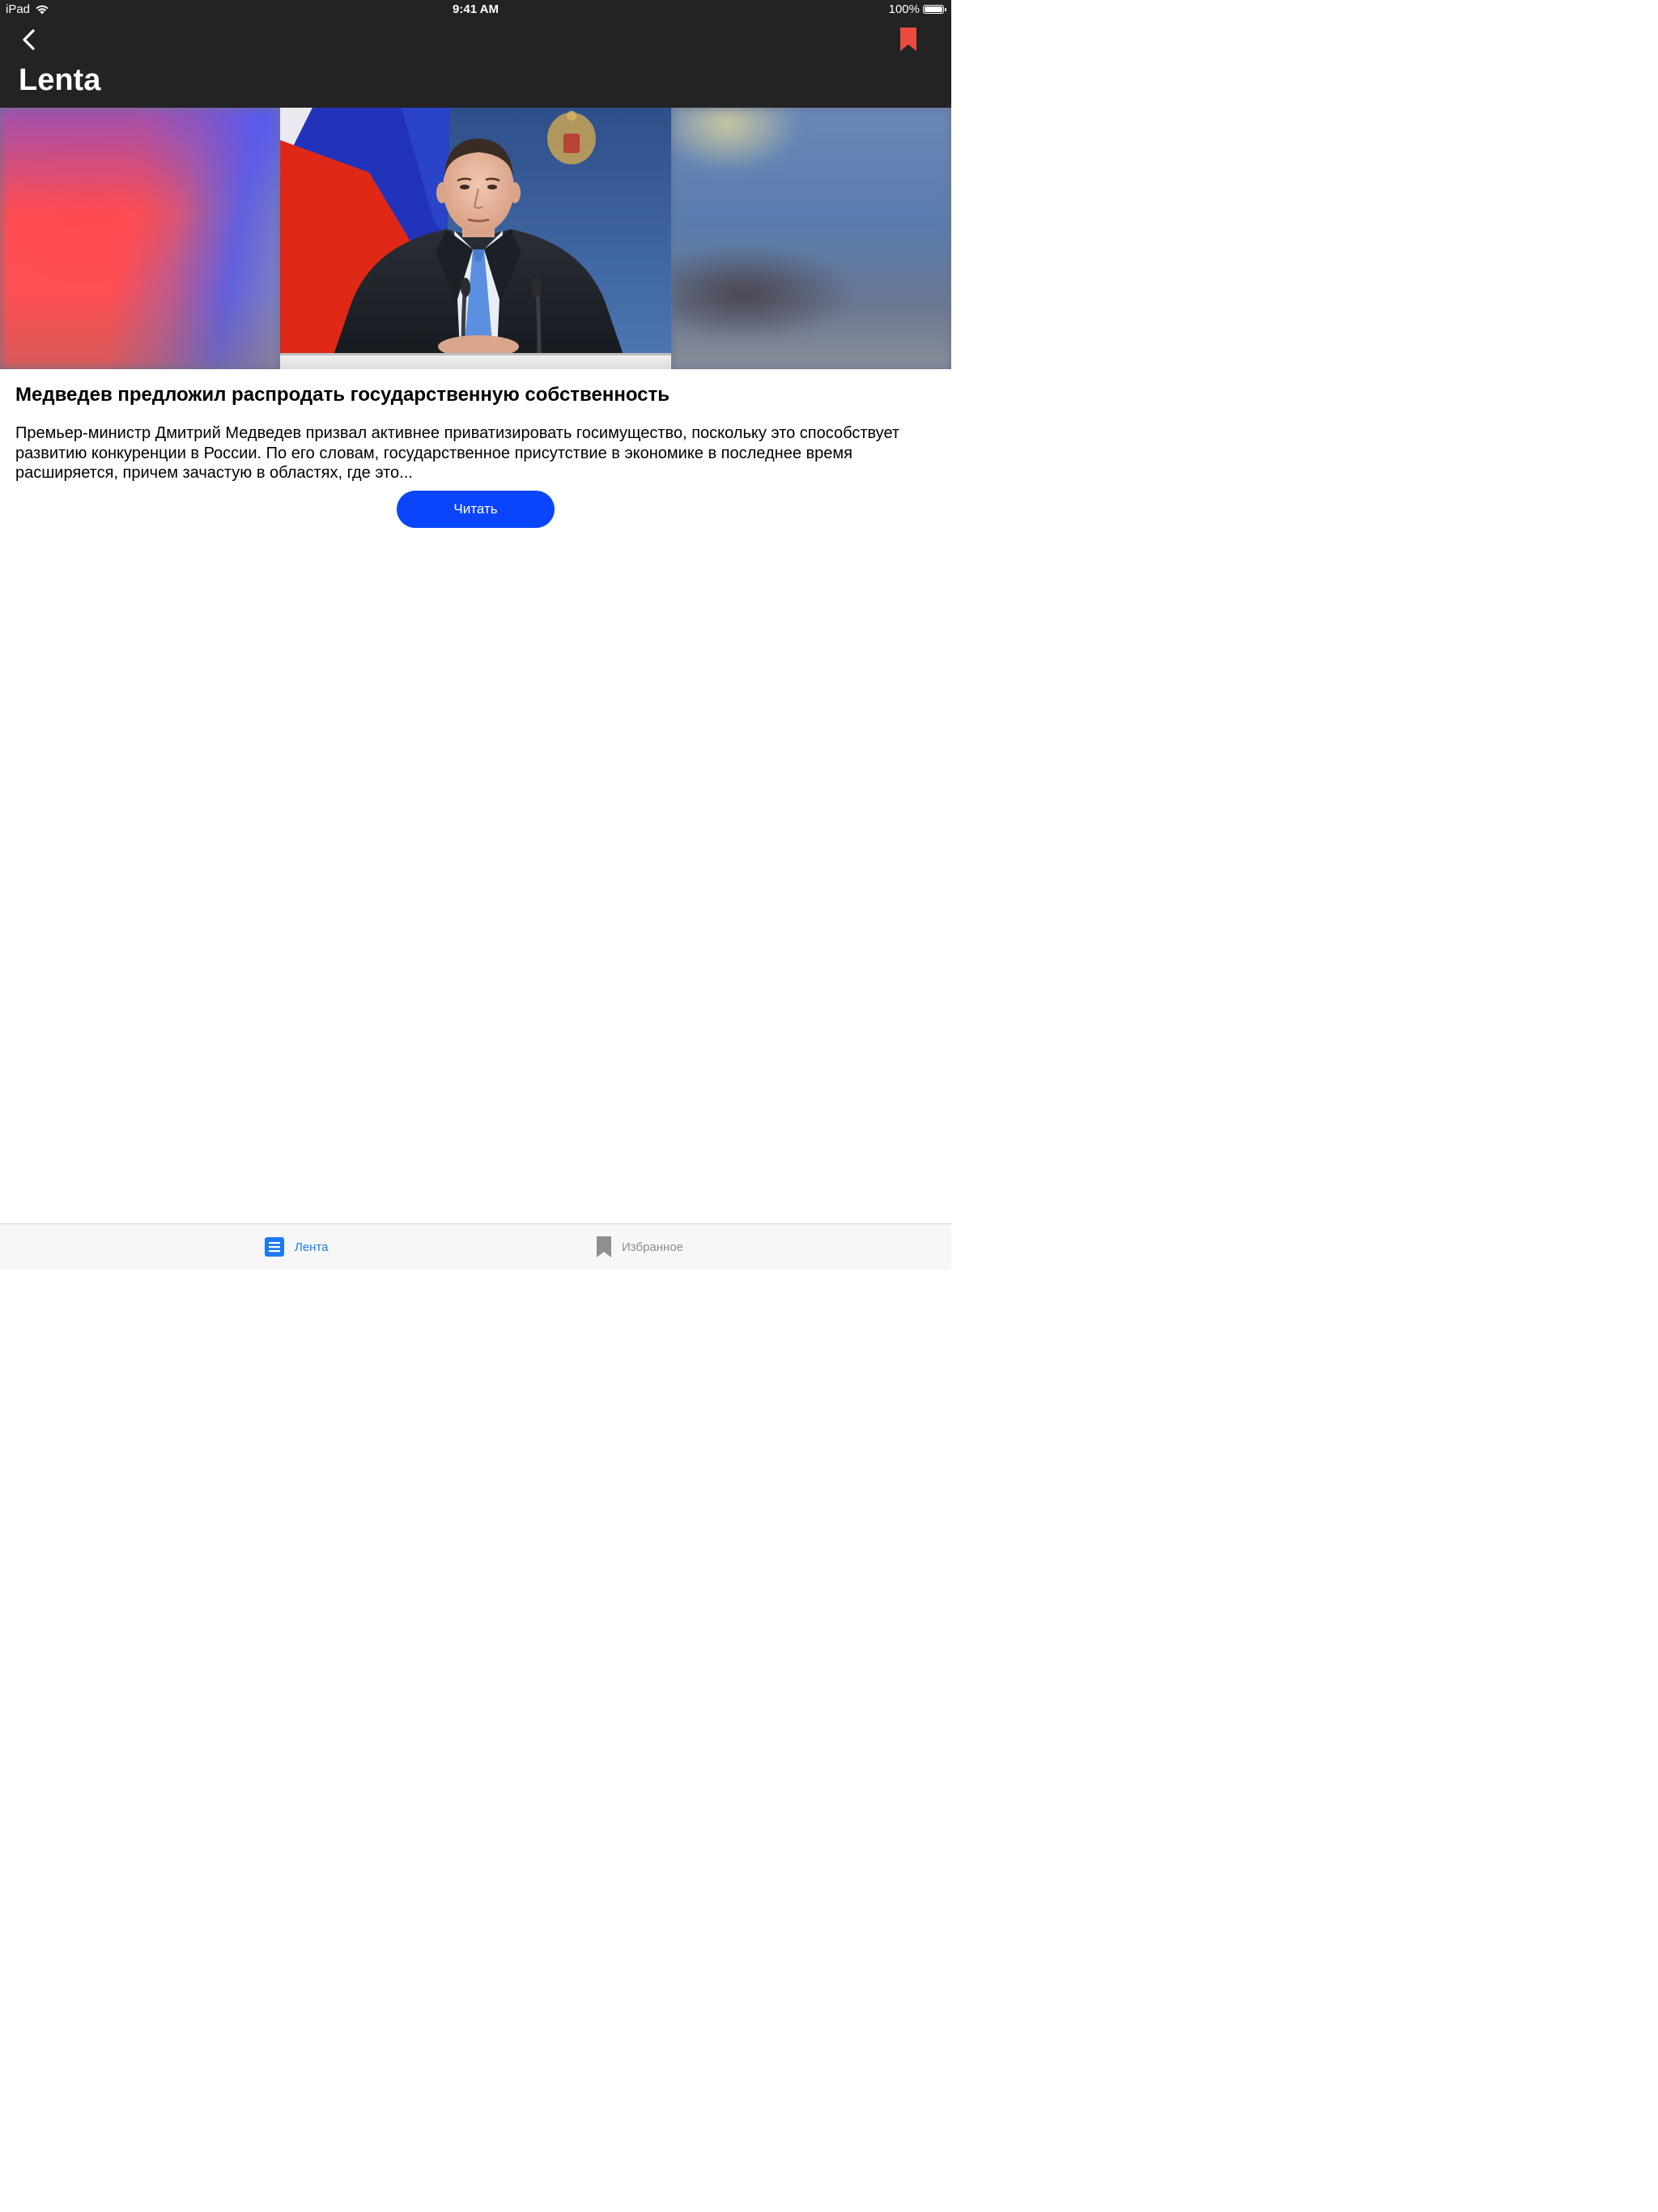 The image size is (1658, 2212). I want to click on article-hero-image, so click(475, 238).